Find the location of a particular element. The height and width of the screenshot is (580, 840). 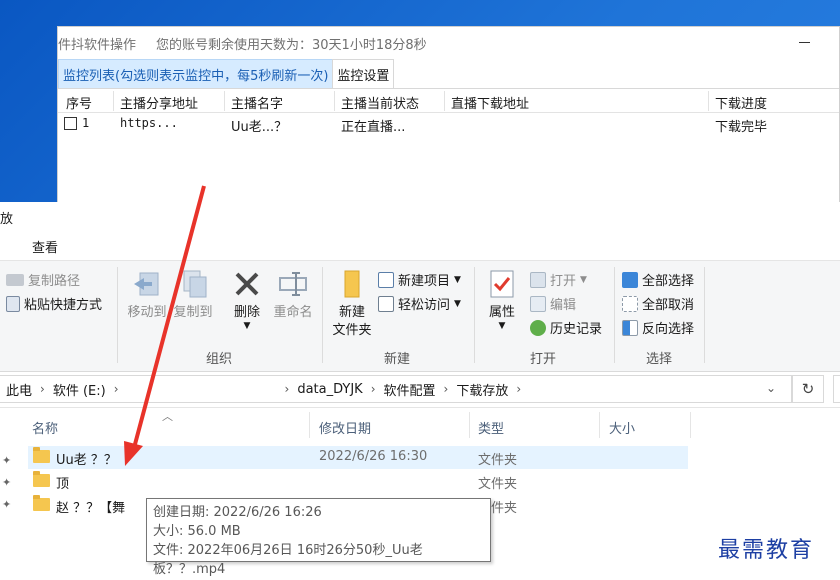

file-name: 顶 is located at coordinates (63, 484).